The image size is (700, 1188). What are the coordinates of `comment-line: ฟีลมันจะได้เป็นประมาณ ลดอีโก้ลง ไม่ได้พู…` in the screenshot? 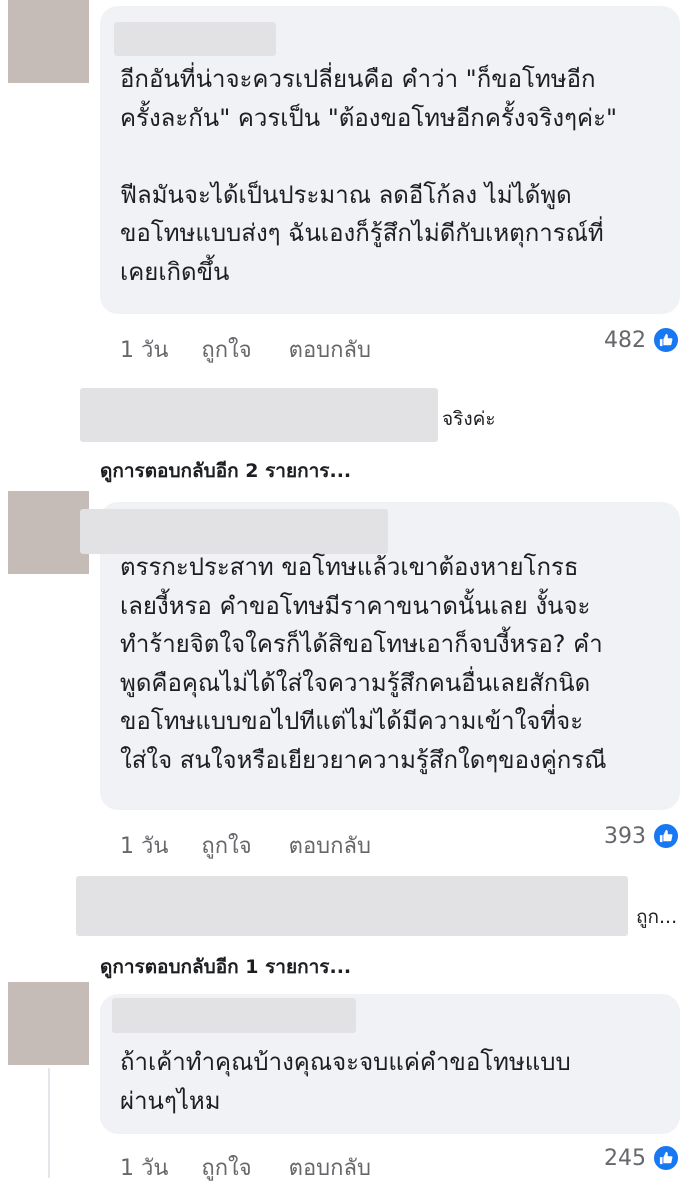 It's located at (346, 194).